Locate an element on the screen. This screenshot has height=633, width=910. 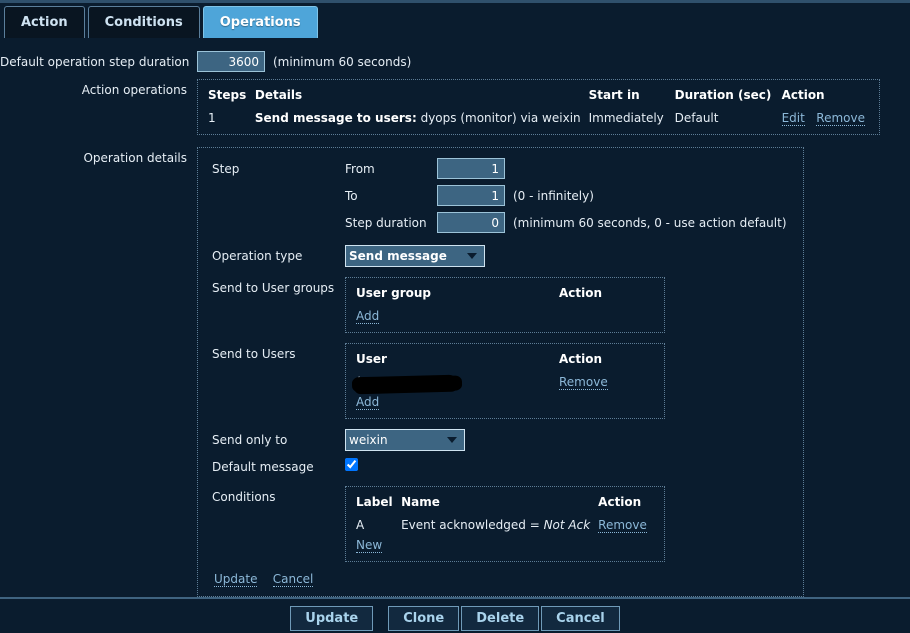
label-operation-type: Operation type is located at coordinates (257, 256).